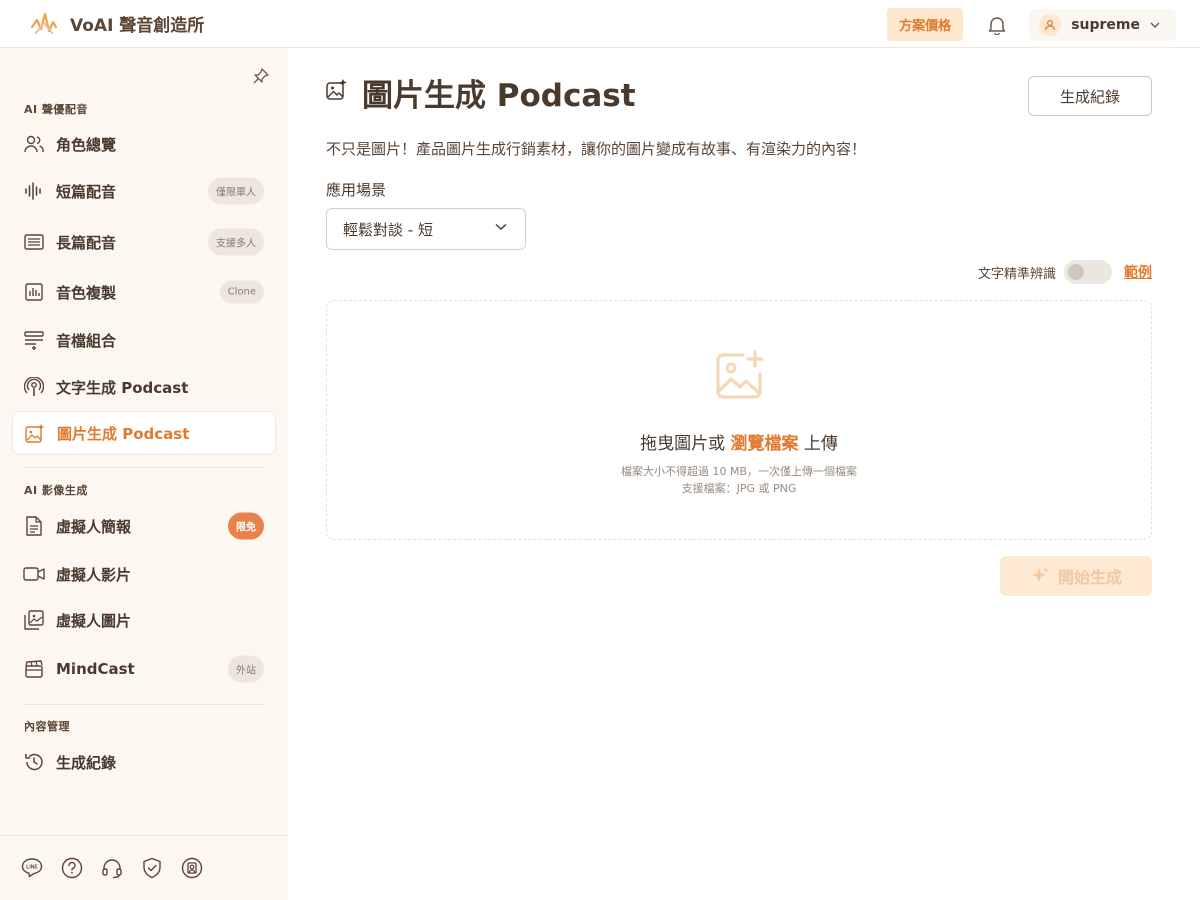 Image resolution: width=1200 pixels, height=900 pixels. I want to click on sidebar-item-audio-merge: 音檔組合, so click(144, 340).